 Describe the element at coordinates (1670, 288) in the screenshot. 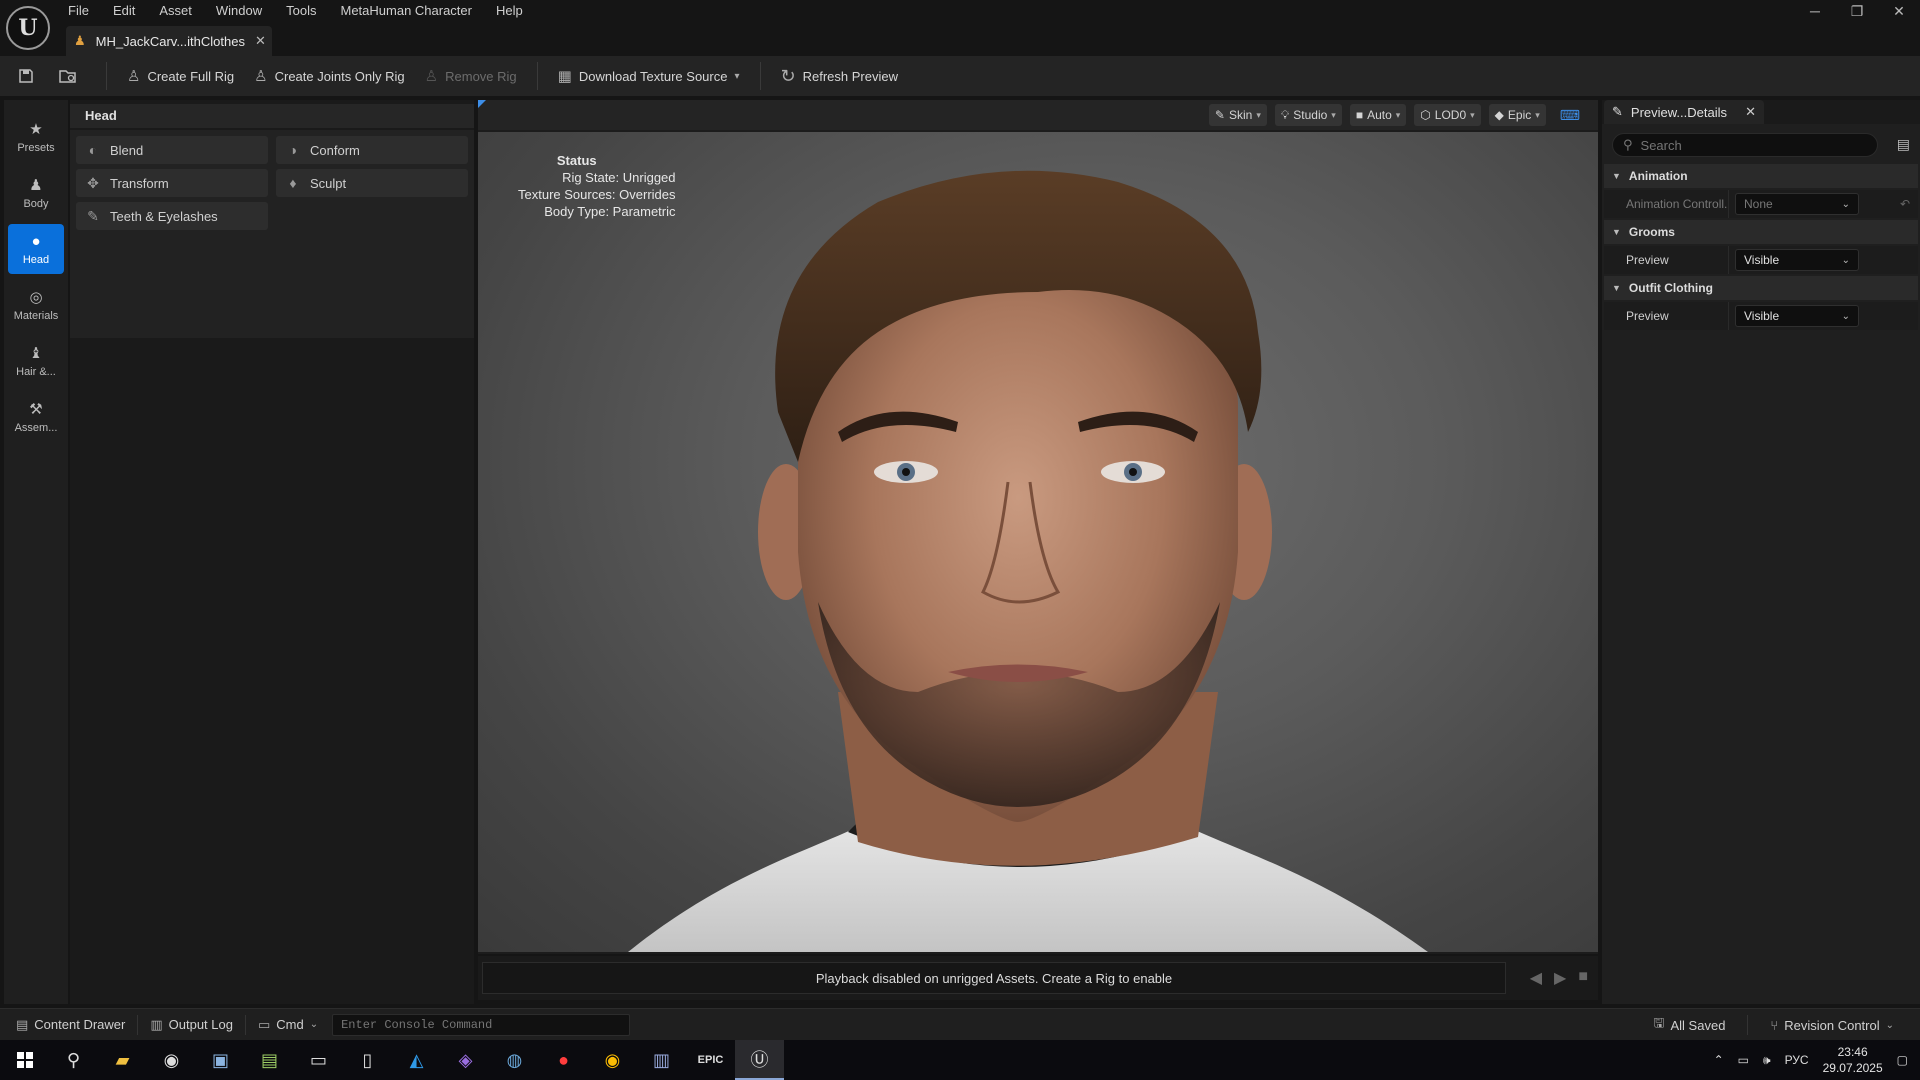

I see `category-label: Outfit Clothing` at that location.